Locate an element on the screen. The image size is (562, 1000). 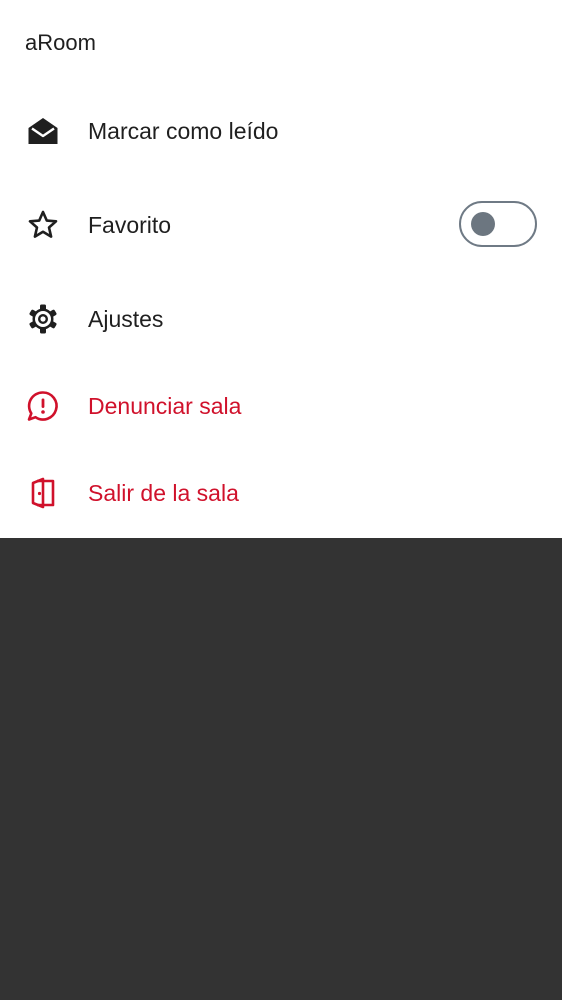
favorite-label: Favorito is located at coordinates (130, 225).